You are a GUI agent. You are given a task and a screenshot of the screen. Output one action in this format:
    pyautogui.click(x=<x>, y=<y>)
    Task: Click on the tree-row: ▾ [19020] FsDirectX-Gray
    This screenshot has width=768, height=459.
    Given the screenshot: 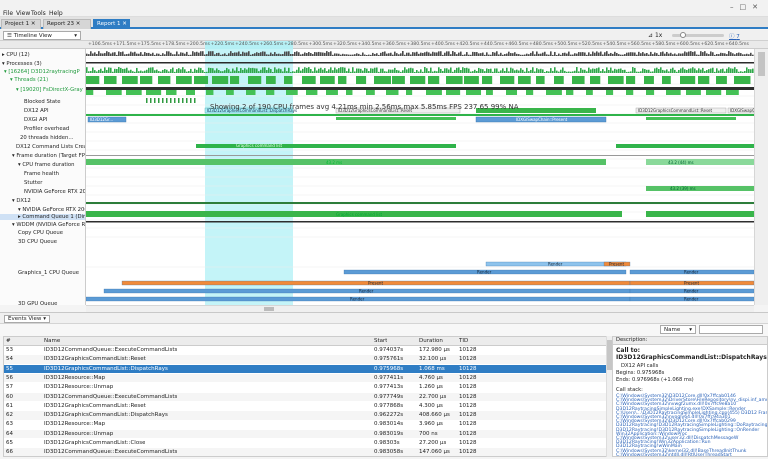 What is the action you would take?
    pyautogui.click(x=42, y=90)
    